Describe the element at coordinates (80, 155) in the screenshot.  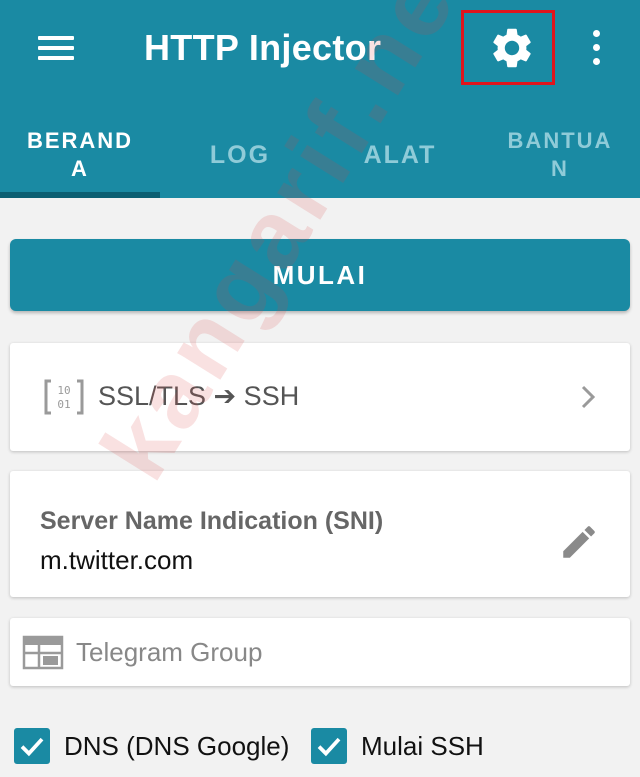
I see `tab-beranda: BERAND A` at that location.